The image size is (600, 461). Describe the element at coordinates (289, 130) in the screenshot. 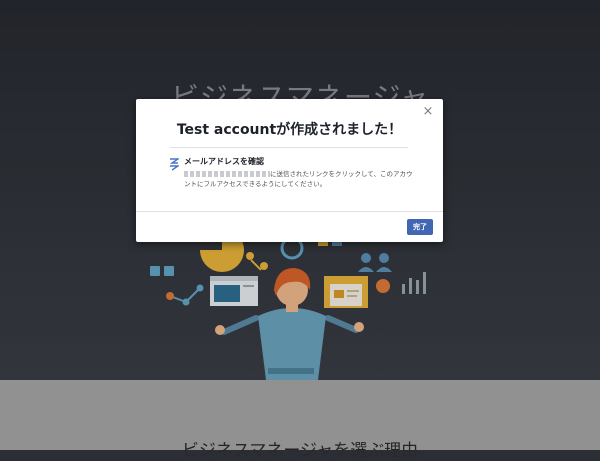

I see `dialog-title: Test accountが作成されました！` at that location.